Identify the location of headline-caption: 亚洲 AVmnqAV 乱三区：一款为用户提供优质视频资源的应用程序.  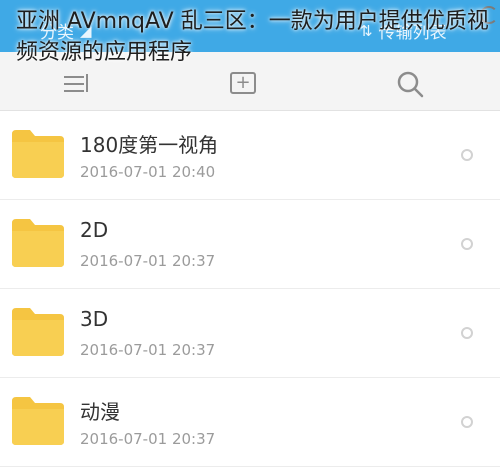
(252, 37).